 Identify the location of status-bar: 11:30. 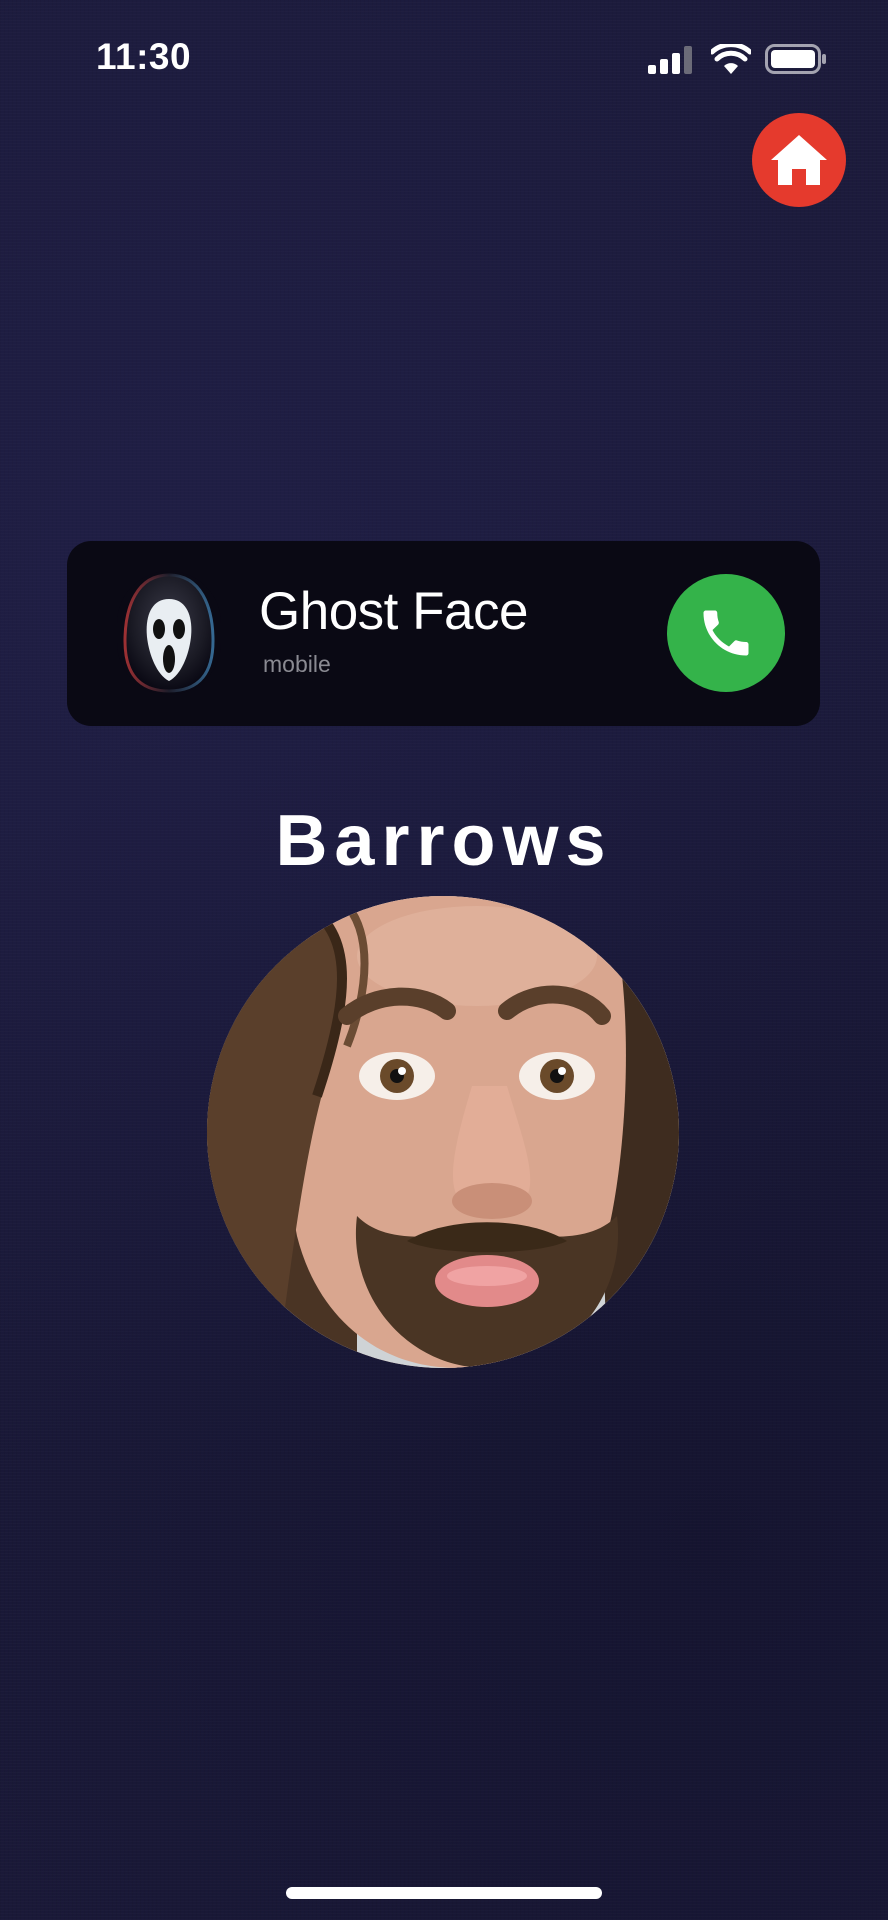
(444, 60).